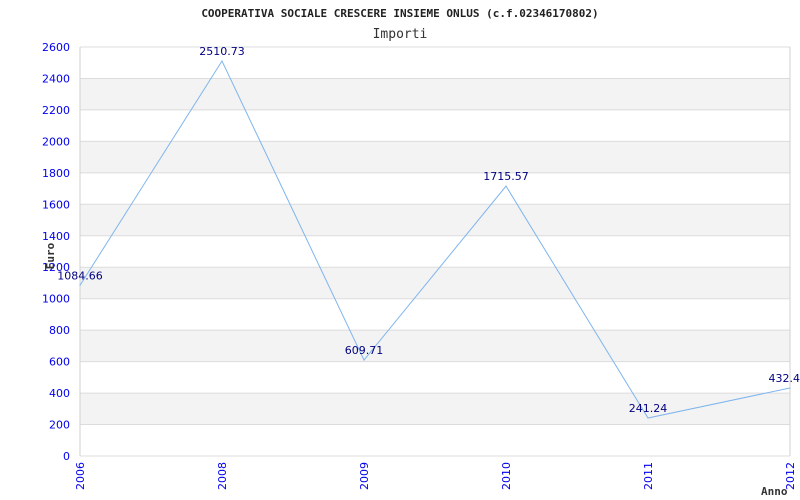  Describe the element at coordinates (648, 408) in the screenshot. I see `data-label: 241.24` at that location.